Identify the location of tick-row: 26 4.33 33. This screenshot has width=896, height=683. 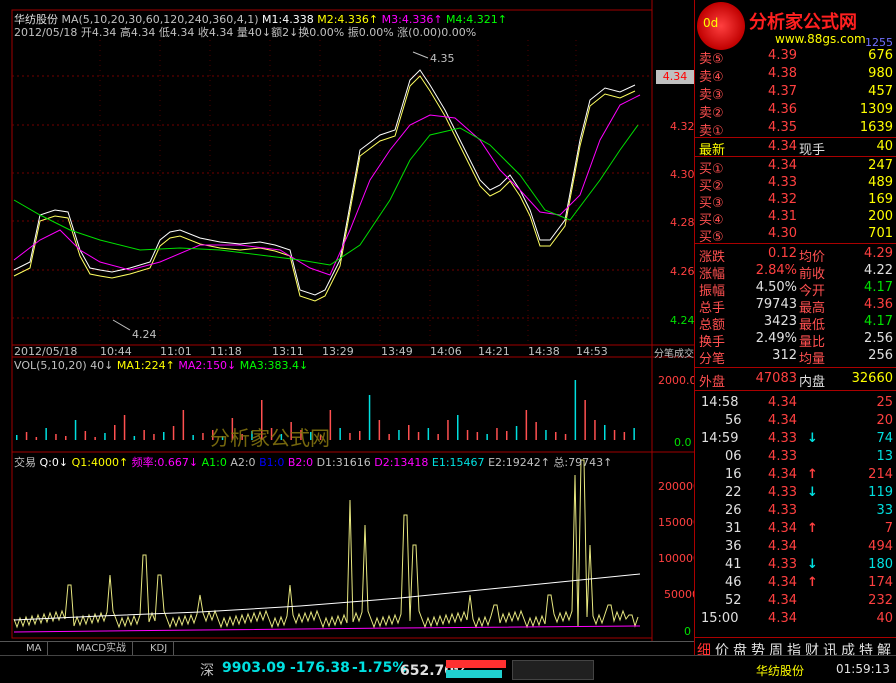
(795, 511).